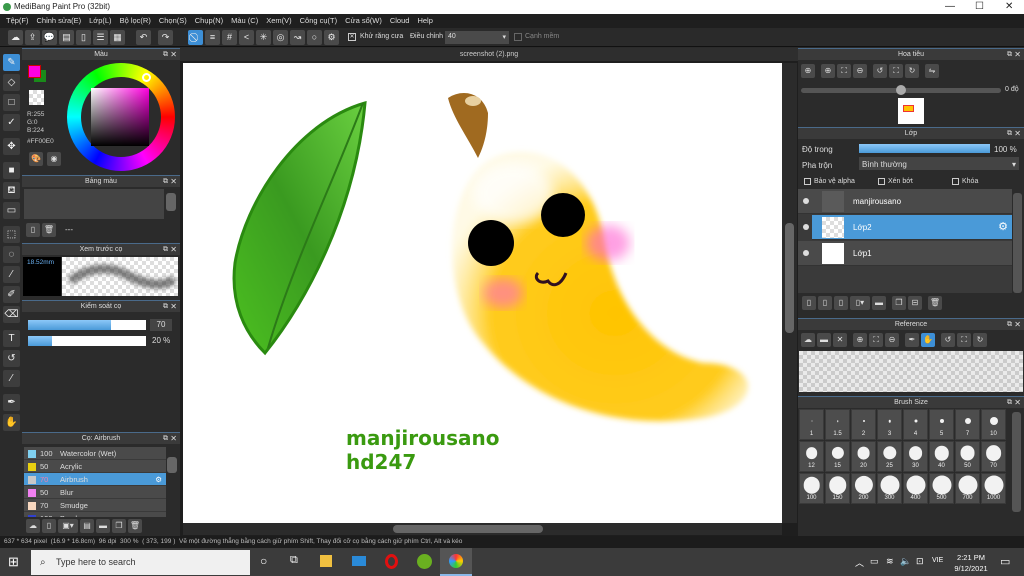 The height and width of the screenshot is (576, 1024). I want to click on flip-icon: ⇋, so click(932, 71).